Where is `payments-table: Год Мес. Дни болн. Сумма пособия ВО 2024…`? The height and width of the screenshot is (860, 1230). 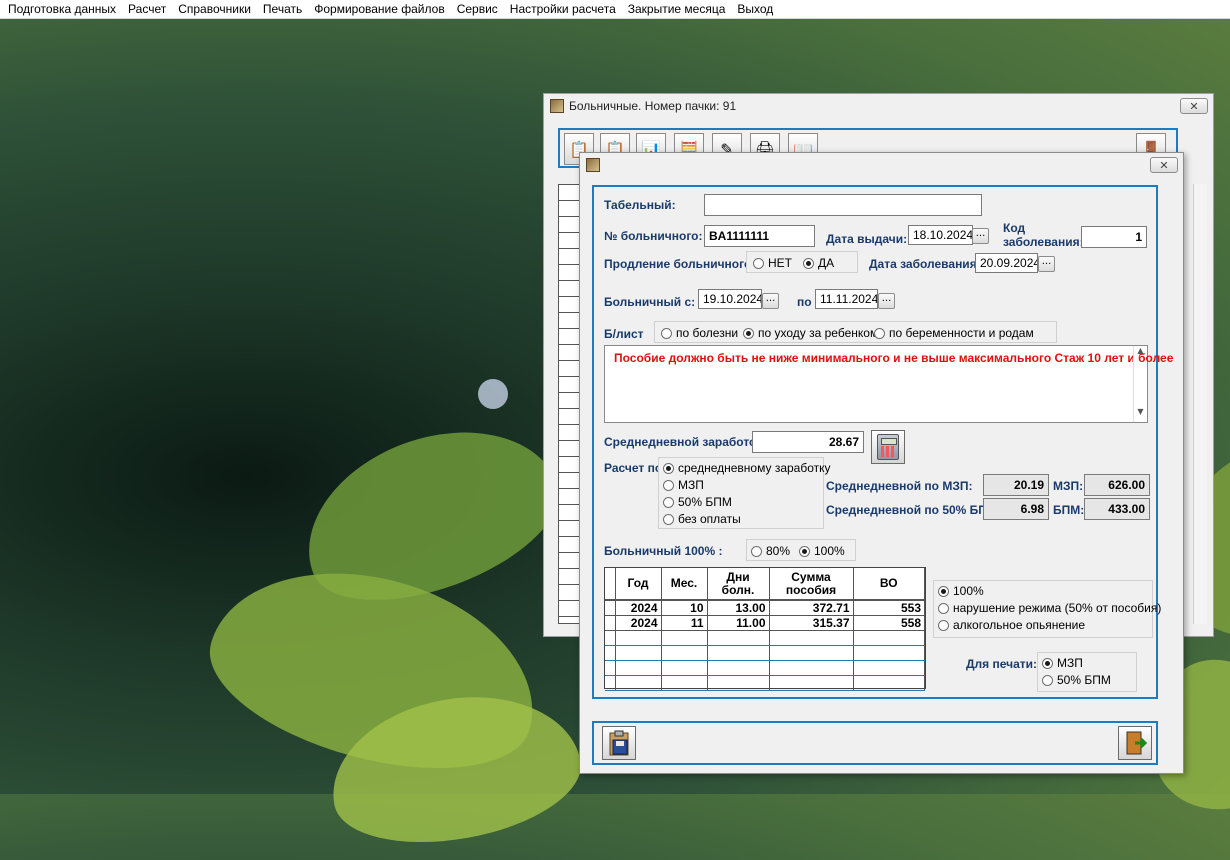 payments-table: Год Мес. Дни болн. Сумма пособия ВО 2024… is located at coordinates (765, 629).